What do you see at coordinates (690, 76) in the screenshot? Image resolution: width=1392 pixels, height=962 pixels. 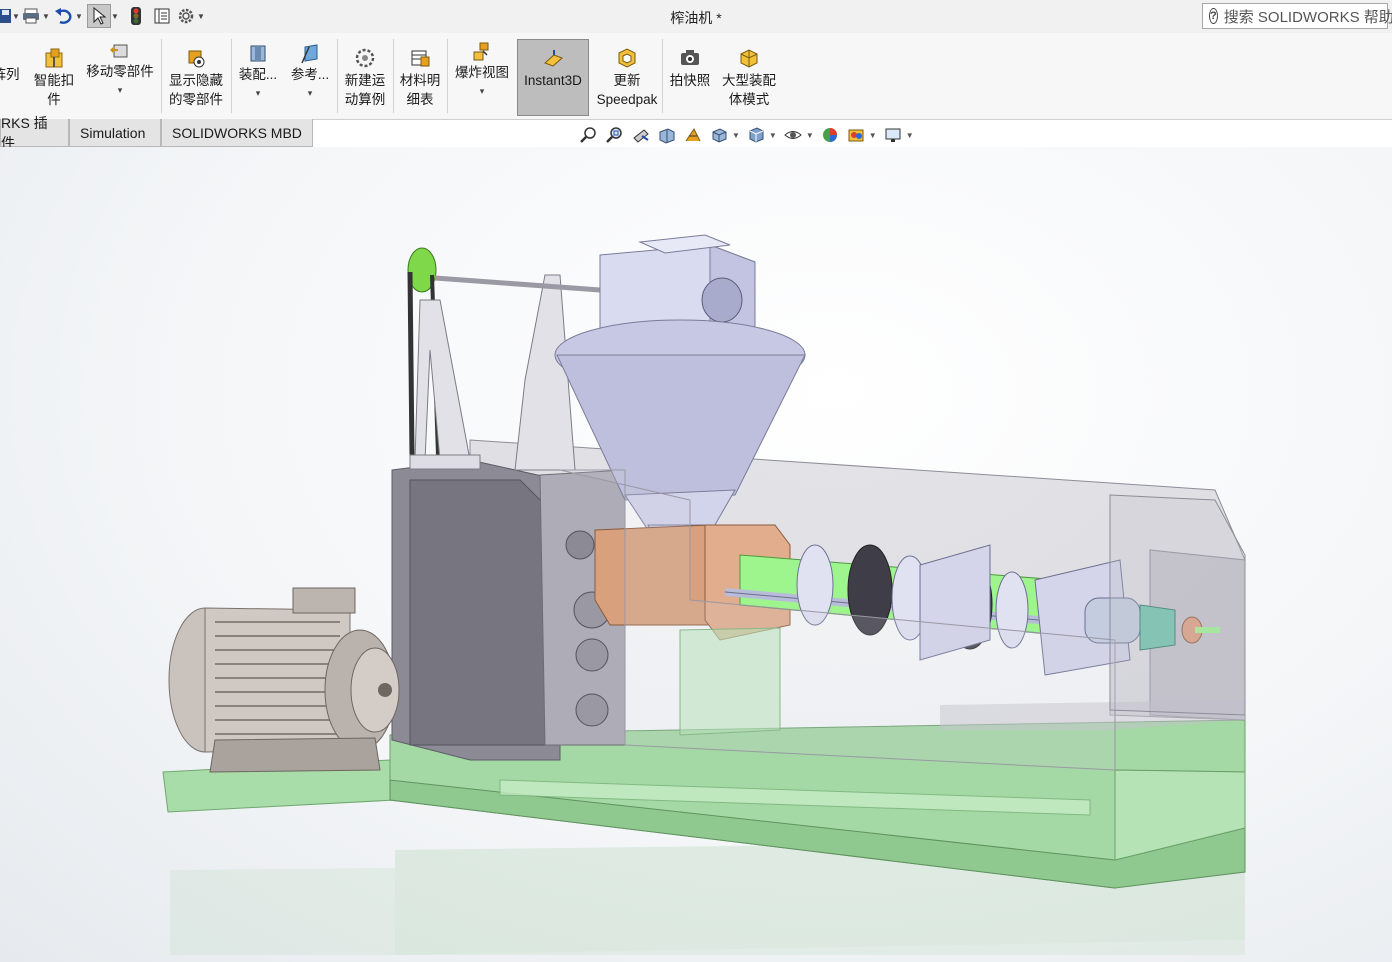 I see `snapshot-button: 拍快照` at bounding box center [690, 76].